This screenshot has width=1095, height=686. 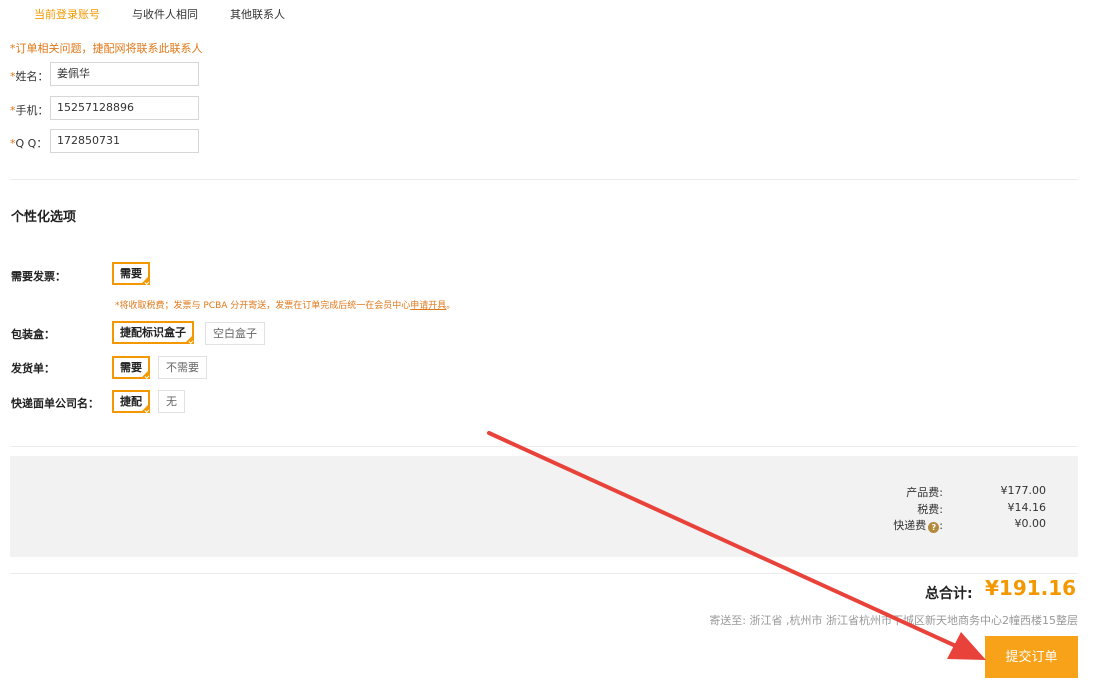 What do you see at coordinates (257, 14) in the screenshot?
I see `tab-other-contact: 其他联系人` at bounding box center [257, 14].